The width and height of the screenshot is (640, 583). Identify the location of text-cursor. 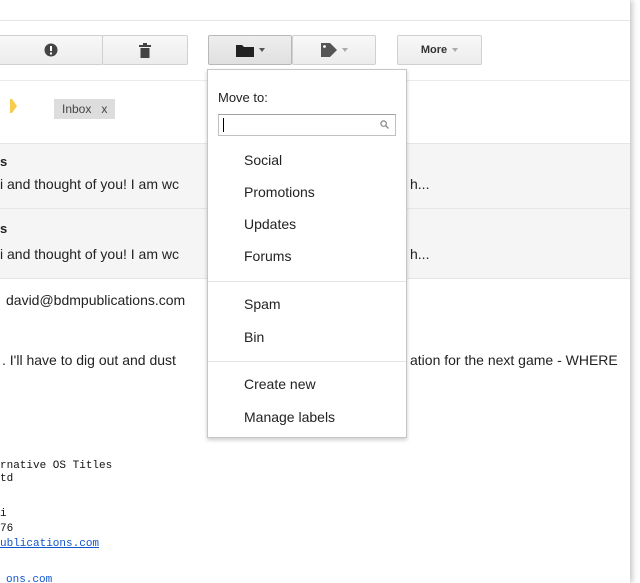
(223, 125).